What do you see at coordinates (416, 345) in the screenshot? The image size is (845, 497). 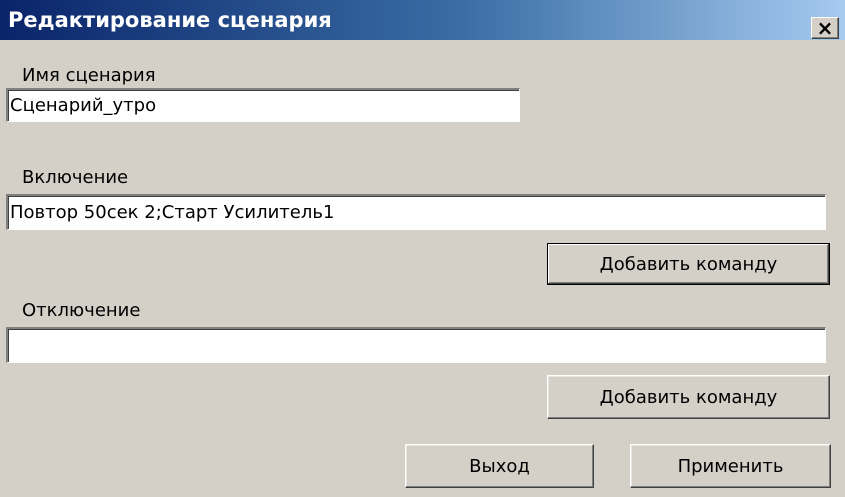 I see `disable-commands-input` at bounding box center [416, 345].